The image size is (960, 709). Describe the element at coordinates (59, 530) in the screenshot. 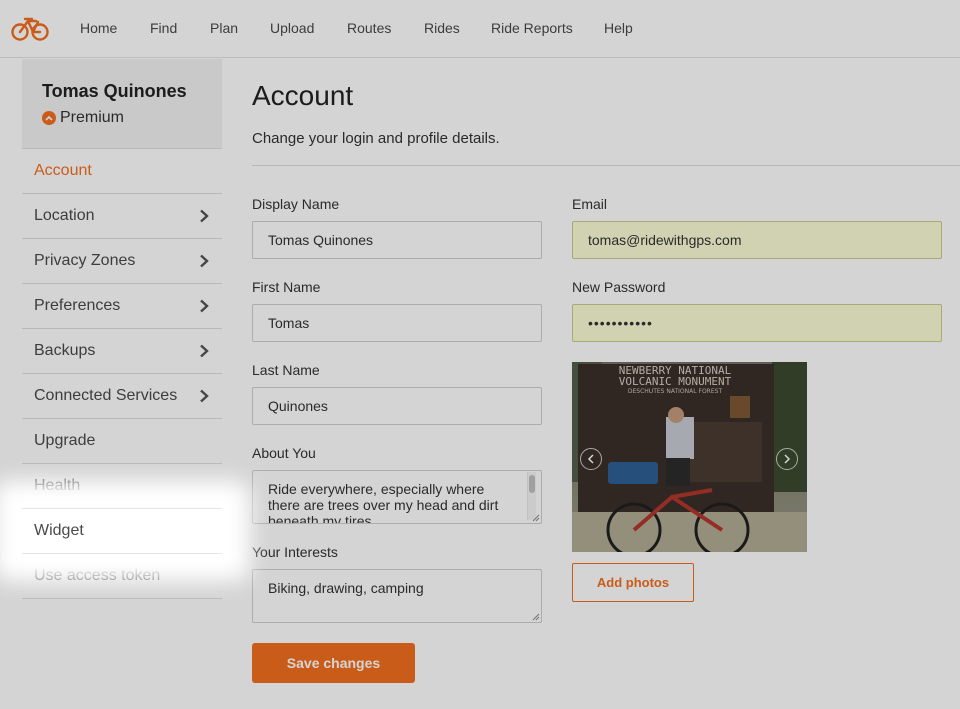

I see `sidebar-item-label: Widget` at that location.